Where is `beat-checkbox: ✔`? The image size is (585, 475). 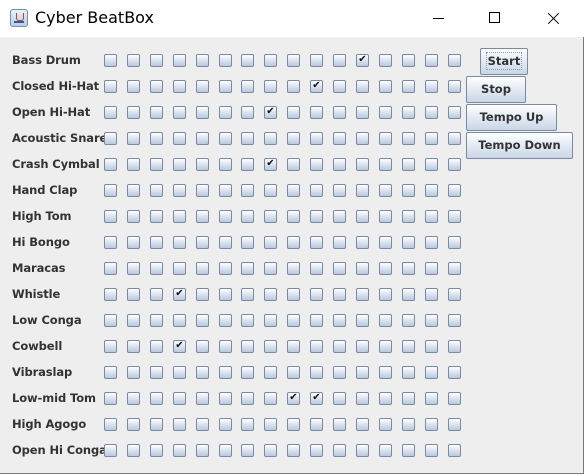
beat-checkbox: ✔ is located at coordinates (179, 346).